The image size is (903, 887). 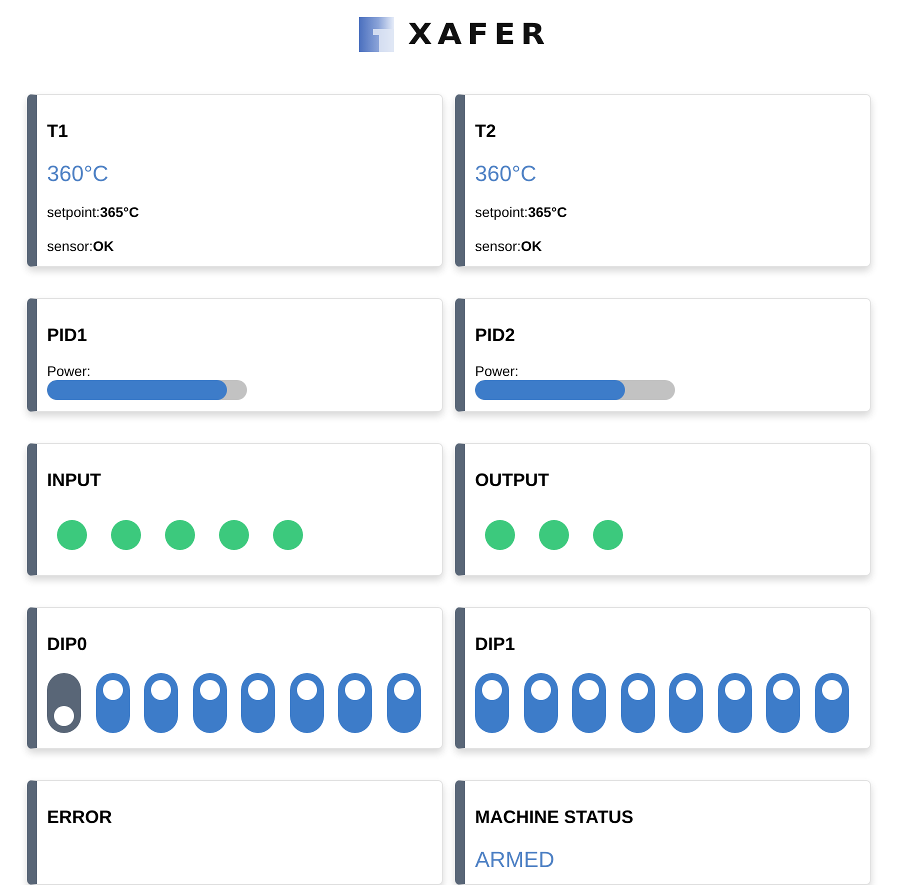 I want to click on card-title: DIP1, so click(x=495, y=644).